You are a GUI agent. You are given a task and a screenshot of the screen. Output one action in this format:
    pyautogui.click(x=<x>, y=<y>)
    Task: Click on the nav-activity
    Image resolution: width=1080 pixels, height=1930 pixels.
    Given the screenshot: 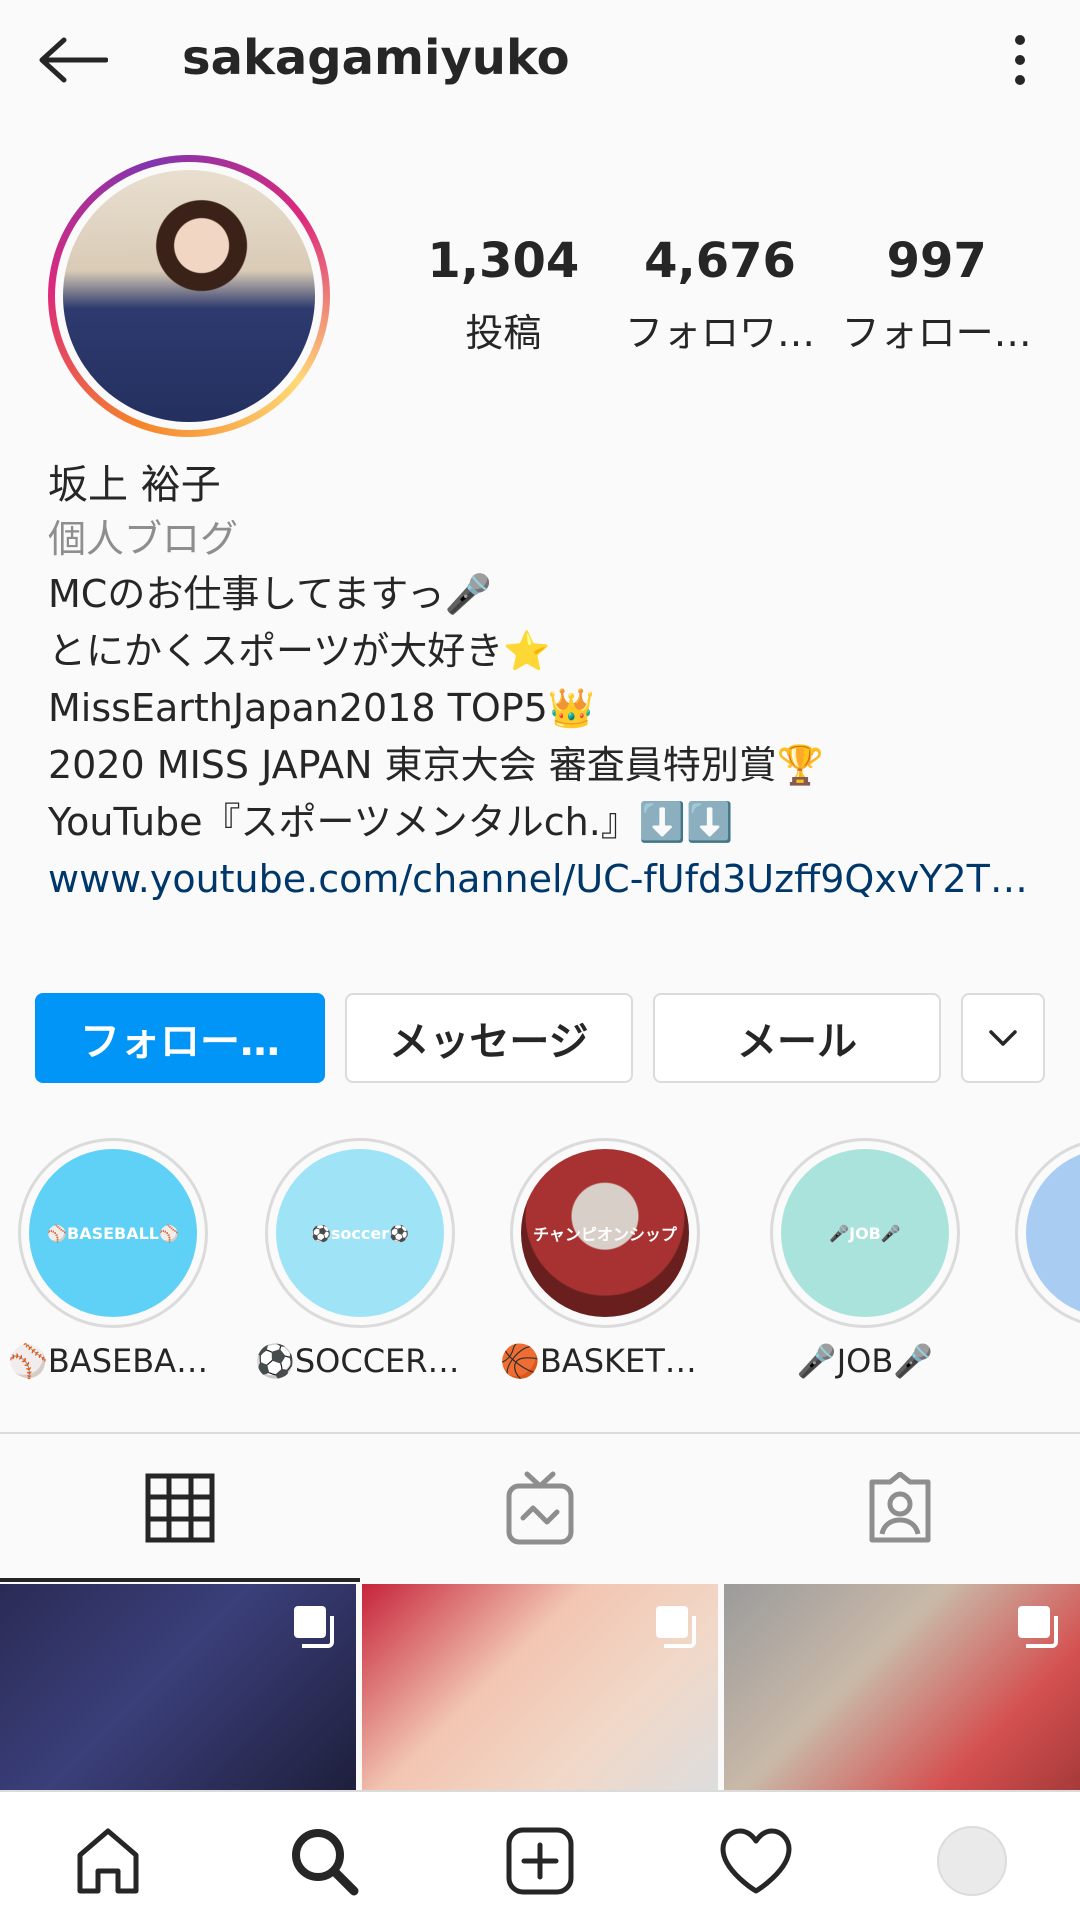 What is the action you would take?
    pyautogui.click(x=756, y=1861)
    